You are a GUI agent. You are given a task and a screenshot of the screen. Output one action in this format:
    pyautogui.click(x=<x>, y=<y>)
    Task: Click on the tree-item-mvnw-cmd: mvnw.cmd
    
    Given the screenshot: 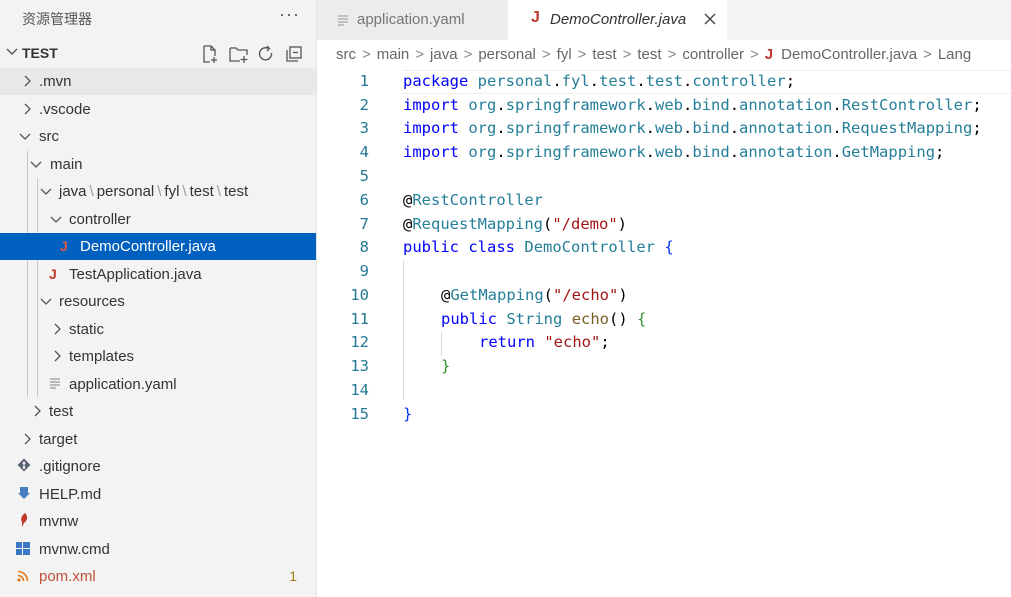 What is the action you would take?
    pyautogui.click(x=158, y=549)
    